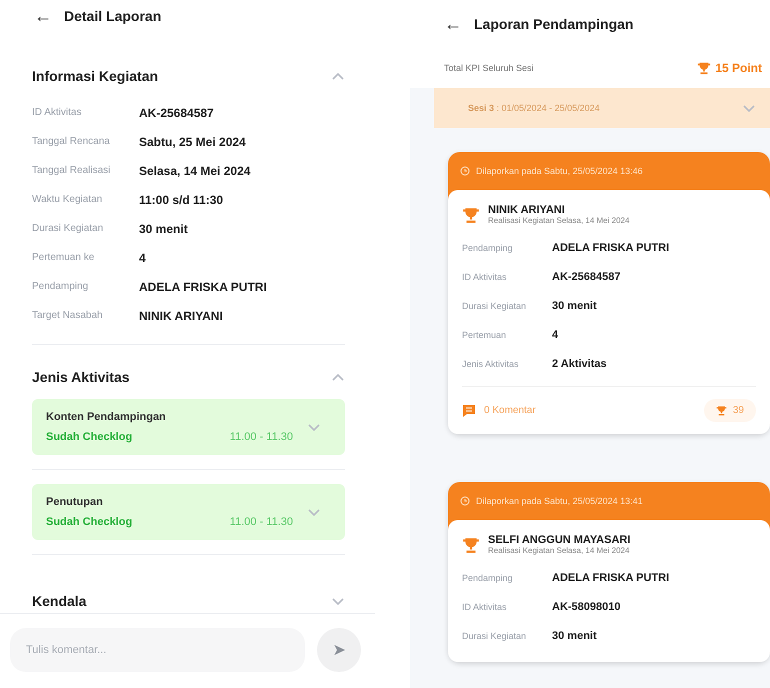 This screenshot has width=770, height=688. Describe the element at coordinates (59, 601) in the screenshot. I see `section-title: Kendala` at that location.